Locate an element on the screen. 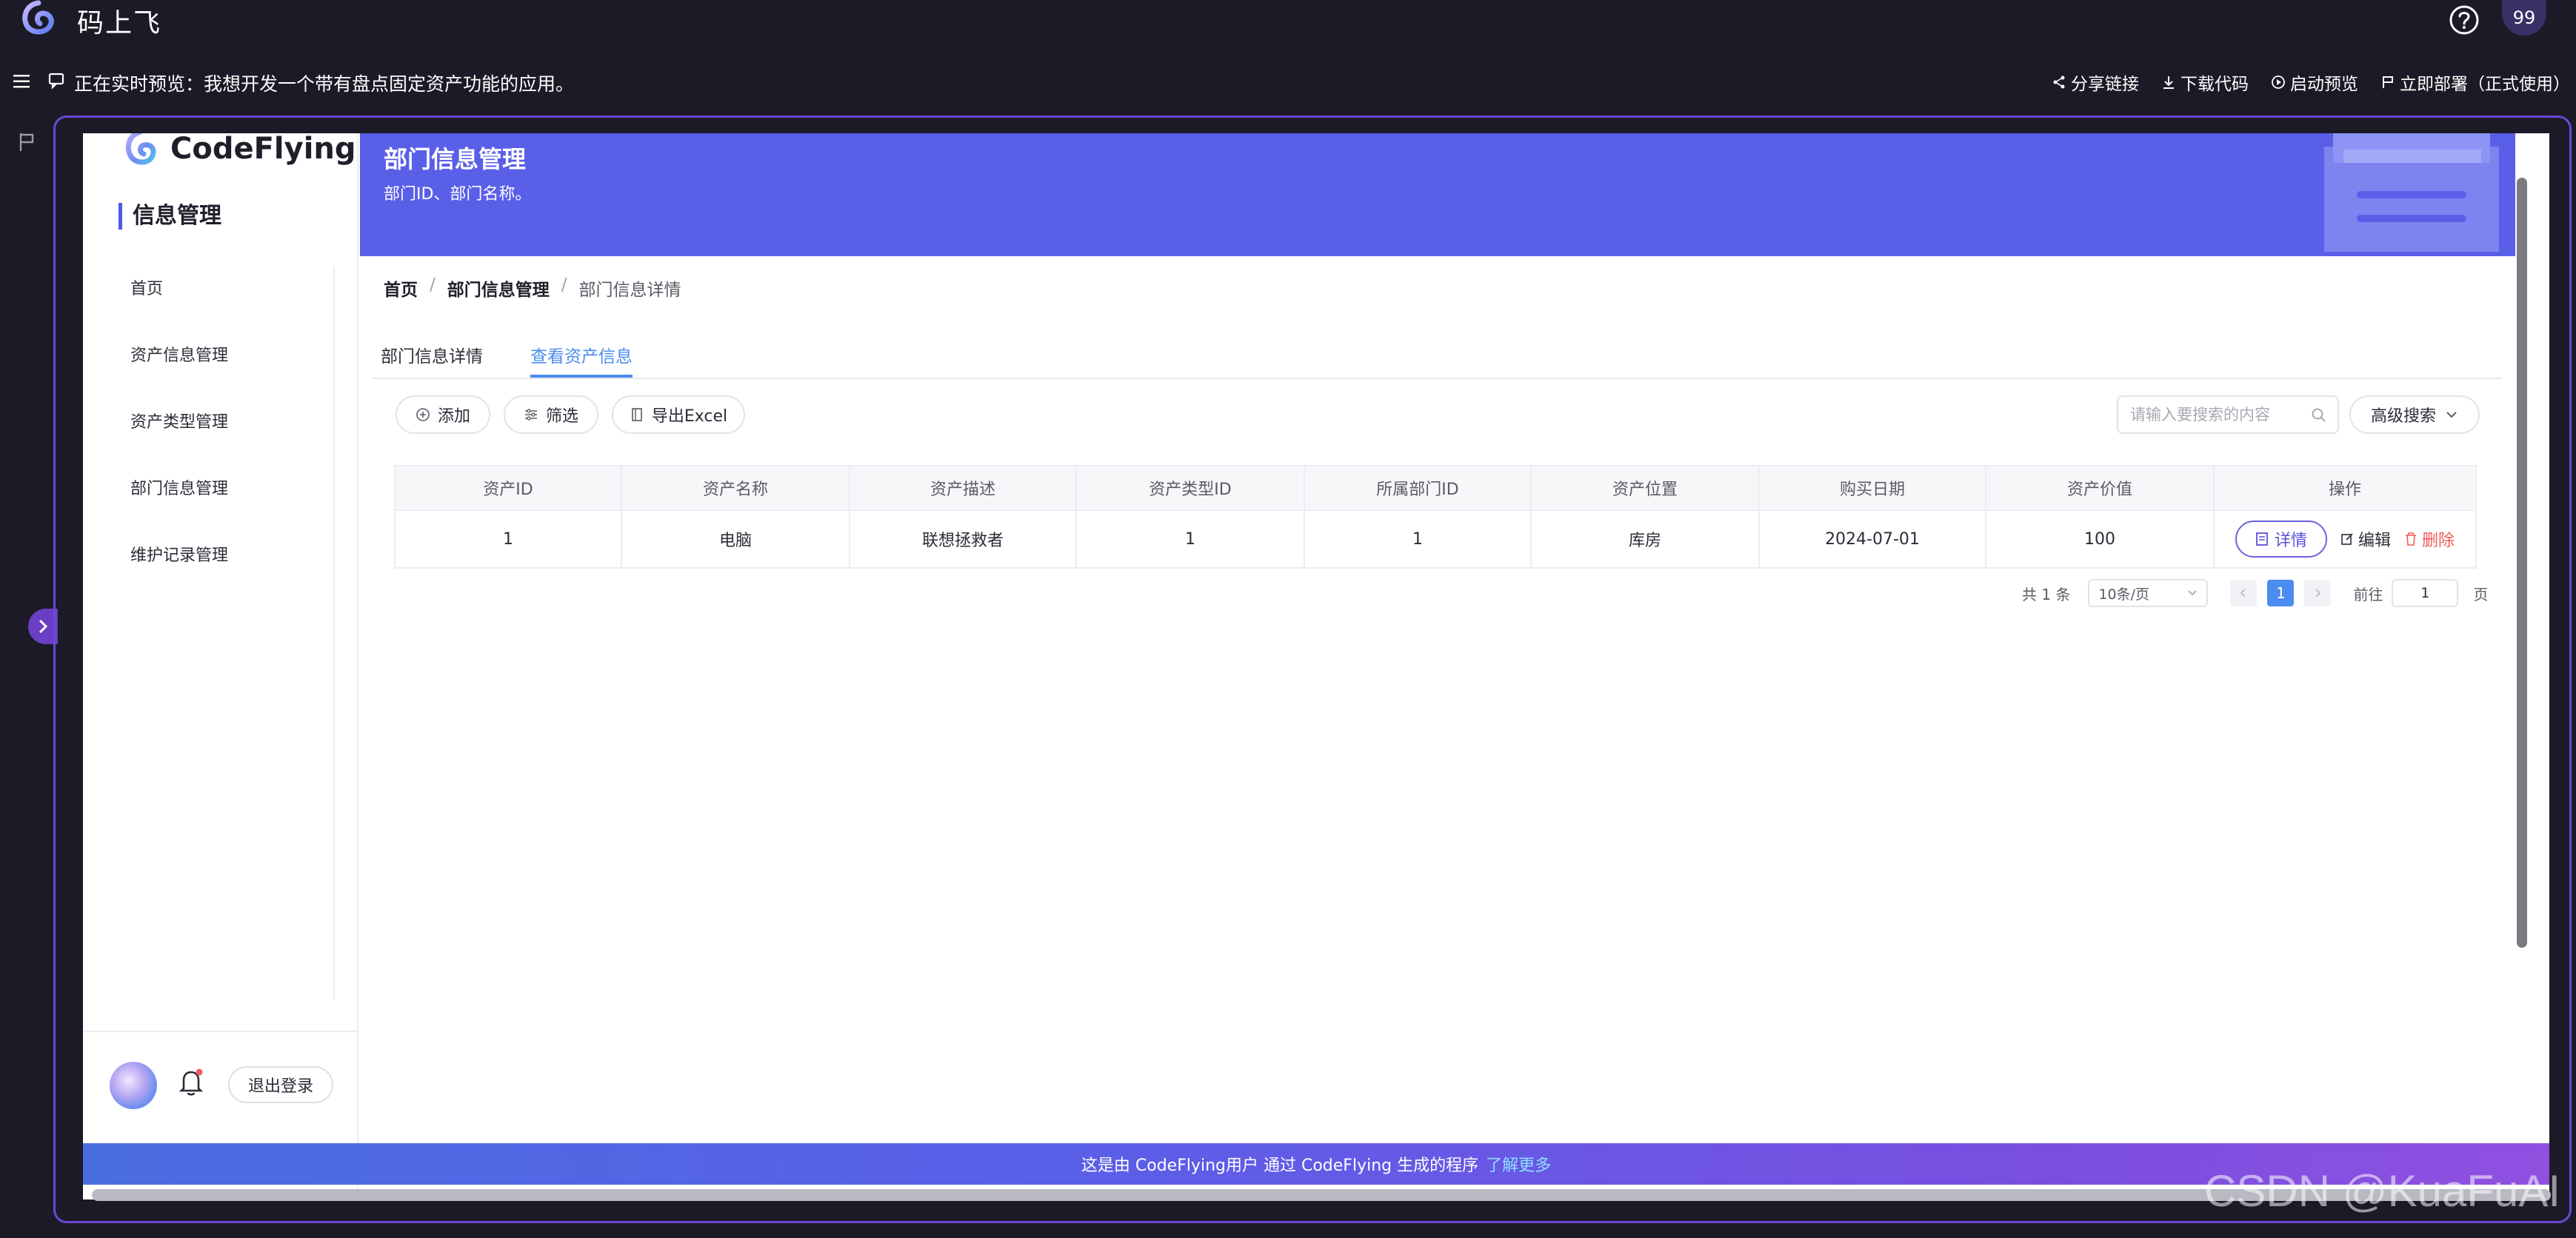 The image size is (2576, 1238). export-excel-button: 导出Excel is located at coordinates (678, 414).